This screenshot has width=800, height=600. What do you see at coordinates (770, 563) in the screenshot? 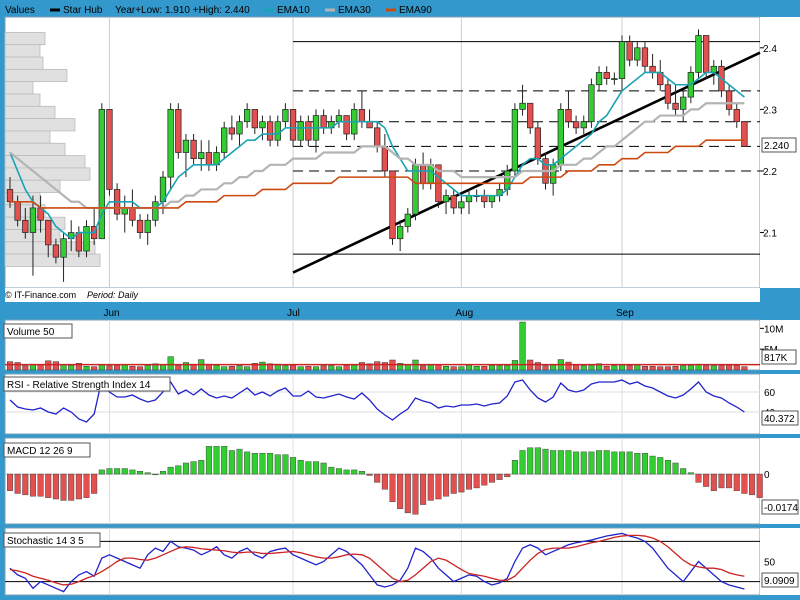
I see `stoch-tick-label: 50` at bounding box center [770, 563].